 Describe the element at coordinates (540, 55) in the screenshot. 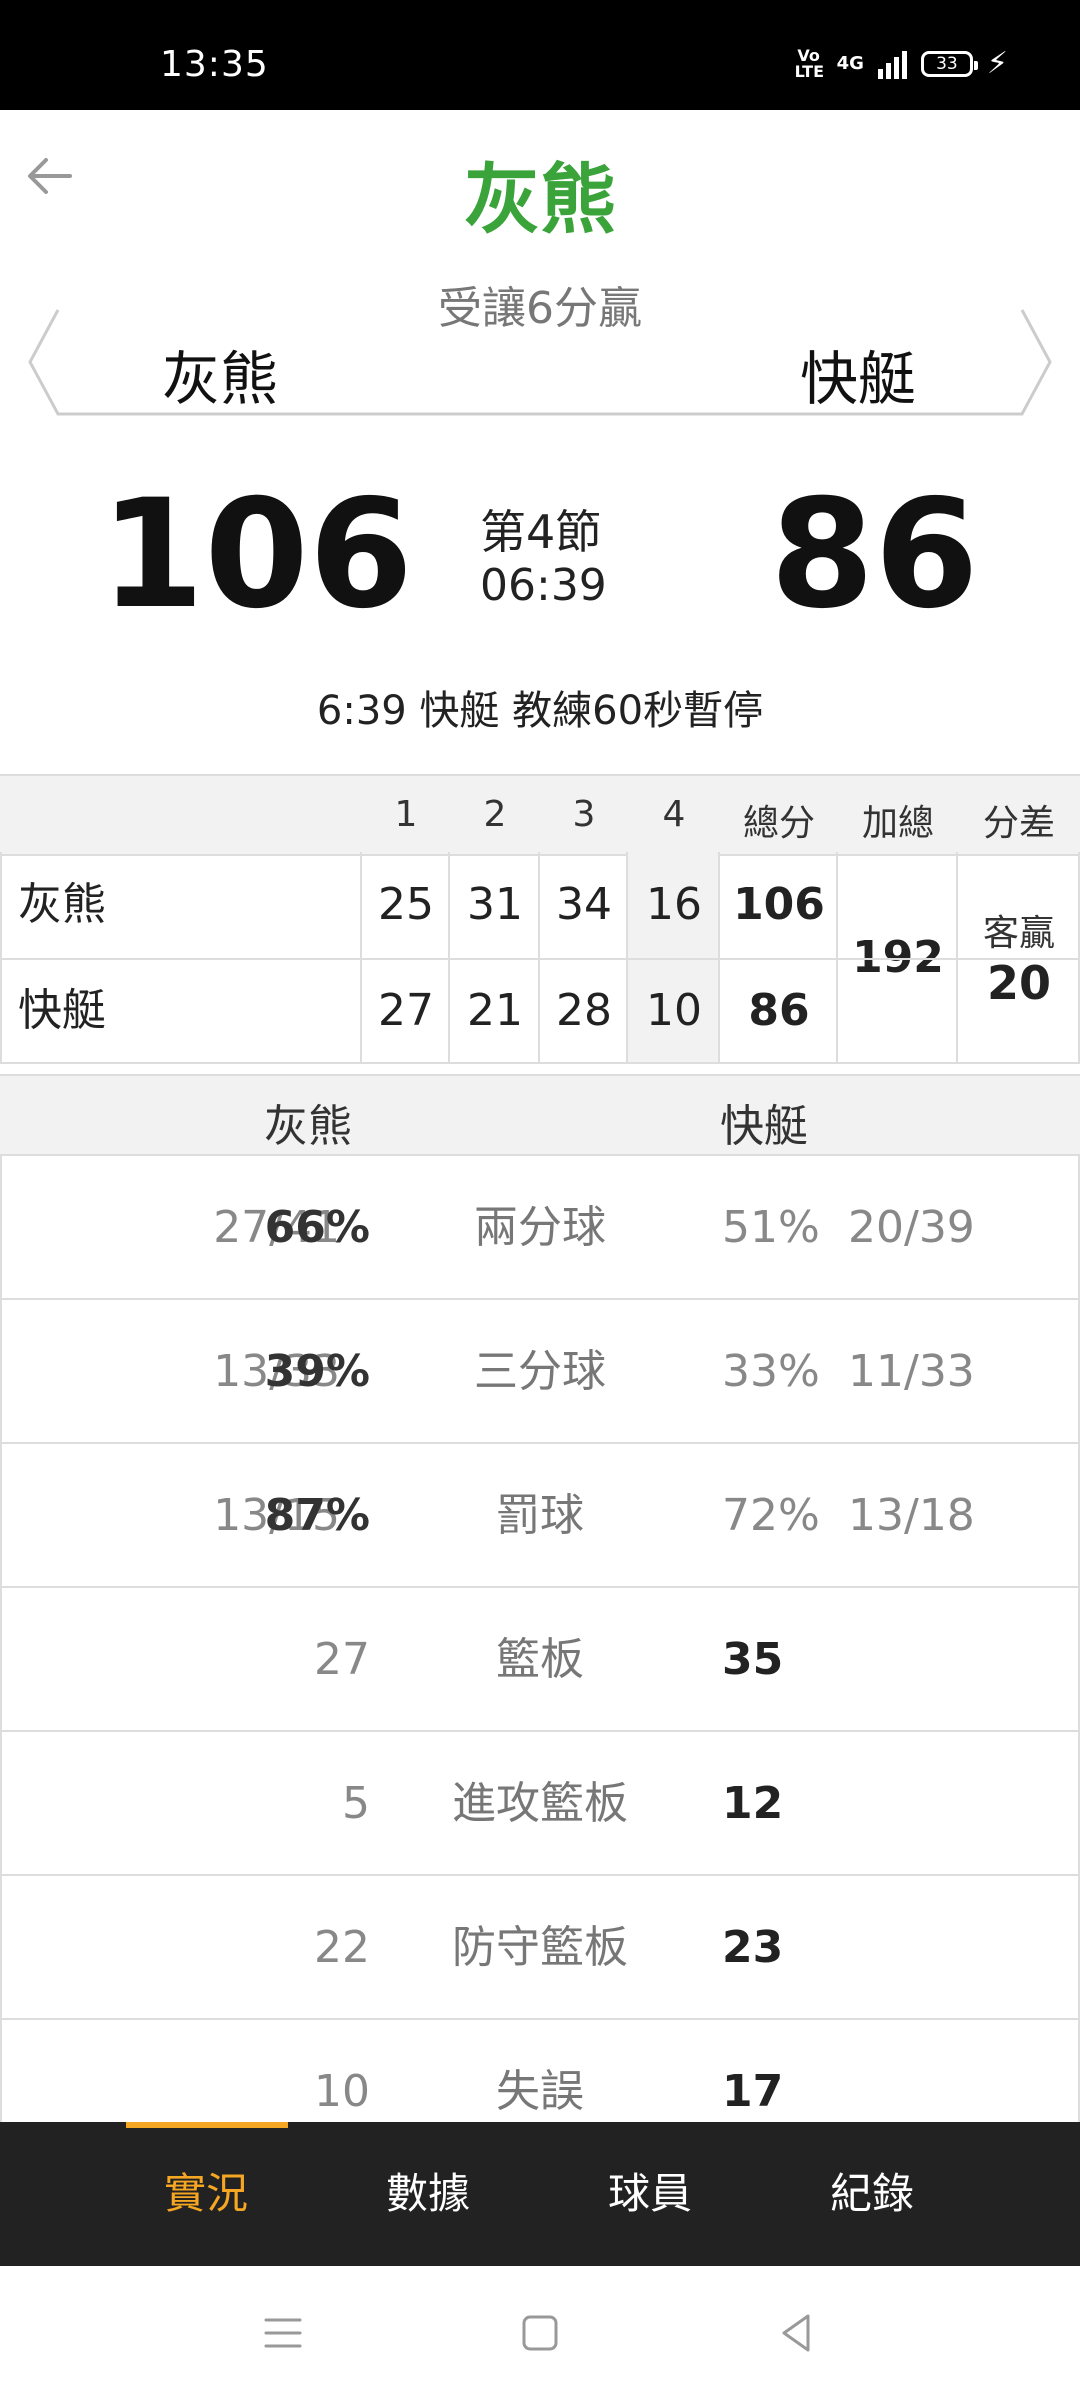

I see `status-bar: 13:35 Vo LTE 4G 33 ⚡` at that location.